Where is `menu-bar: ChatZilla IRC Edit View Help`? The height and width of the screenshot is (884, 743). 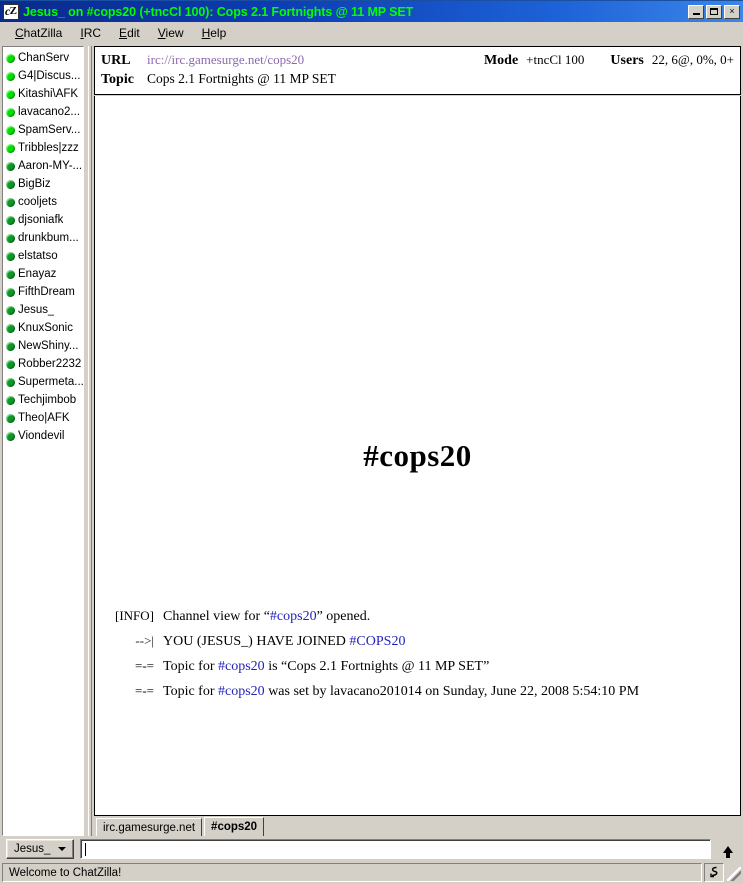
menu-bar: ChatZilla IRC Edit View Help is located at coordinates (371, 33).